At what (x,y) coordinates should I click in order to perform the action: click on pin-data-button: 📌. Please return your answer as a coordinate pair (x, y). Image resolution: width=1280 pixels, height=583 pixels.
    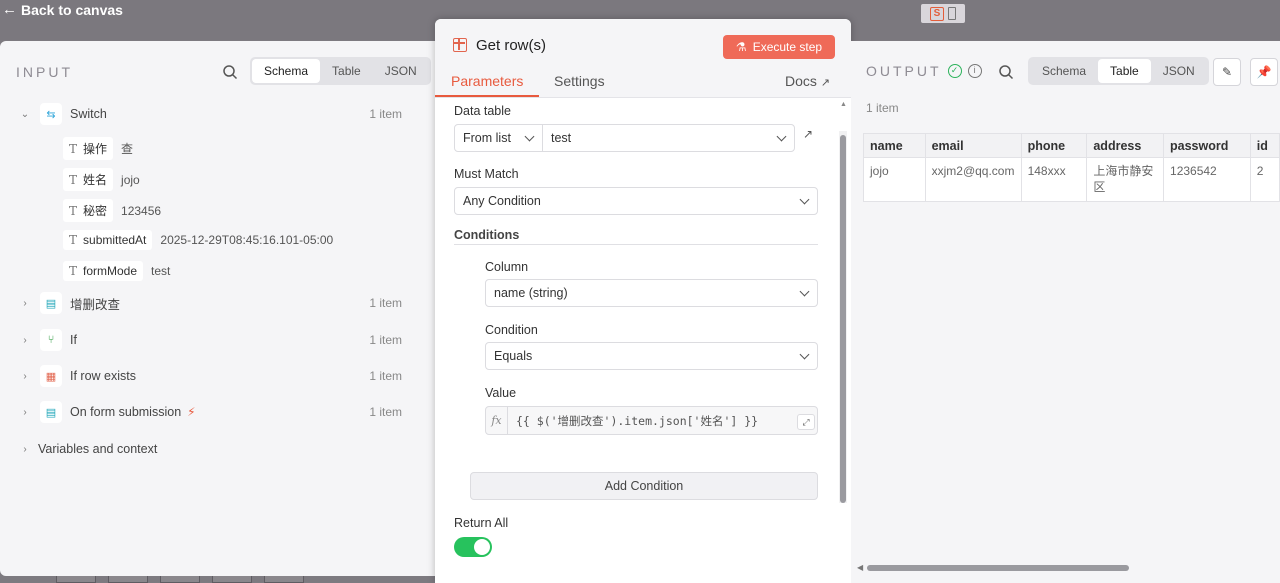
    Looking at the image, I should click on (1264, 72).